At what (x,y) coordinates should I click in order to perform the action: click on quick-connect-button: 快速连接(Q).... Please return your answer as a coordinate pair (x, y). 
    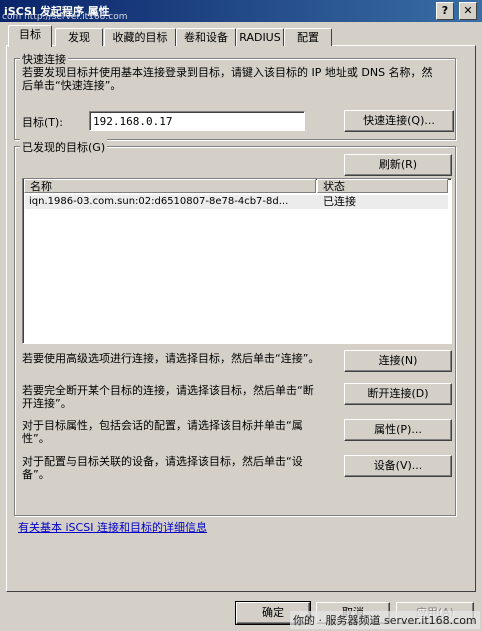
    Looking at the image, I should click on (399, 121).